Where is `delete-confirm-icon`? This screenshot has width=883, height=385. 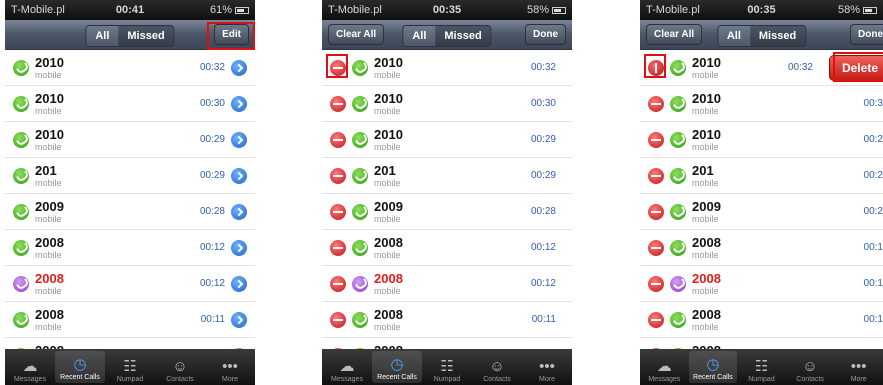 delete-confirm-icon is located at coordinates (656, 67).